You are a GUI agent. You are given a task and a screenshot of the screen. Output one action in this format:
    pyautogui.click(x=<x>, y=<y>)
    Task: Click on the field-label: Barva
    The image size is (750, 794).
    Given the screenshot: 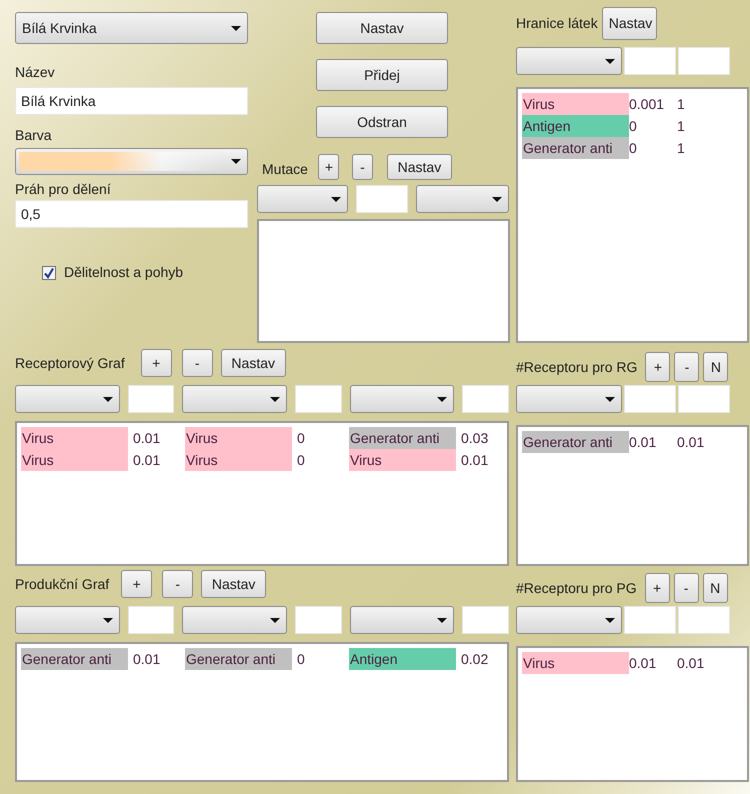 What is the action you would take?
    pyautogui.click(x=34, y=135)
    